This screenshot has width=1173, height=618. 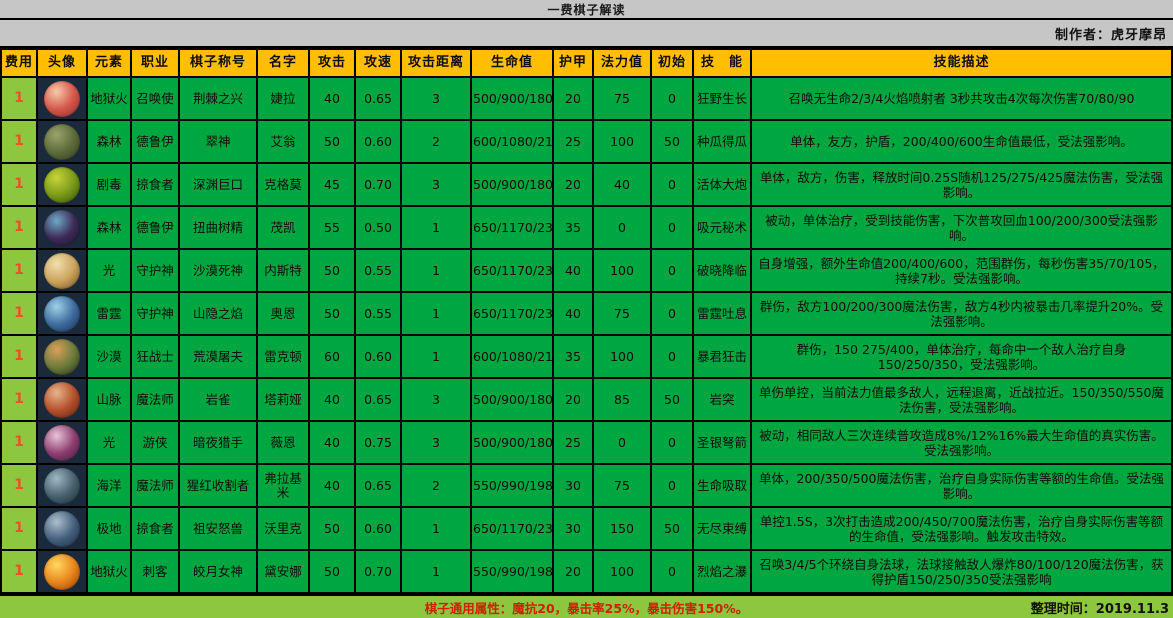 I want to click on cell-skill: 生命吸取, so click(x=722, y=485).